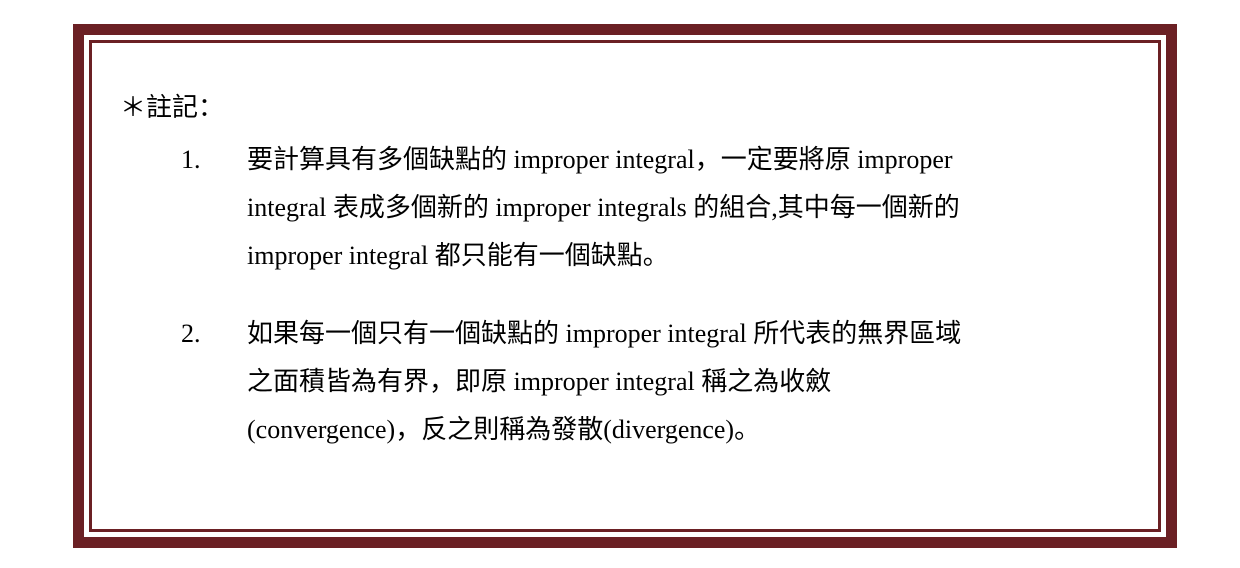 This screenshot has height=568, width=1240. Describe the element at coordinates (172, 107) in the screenshot. I see `note-heading: ＊註記：` at that location.